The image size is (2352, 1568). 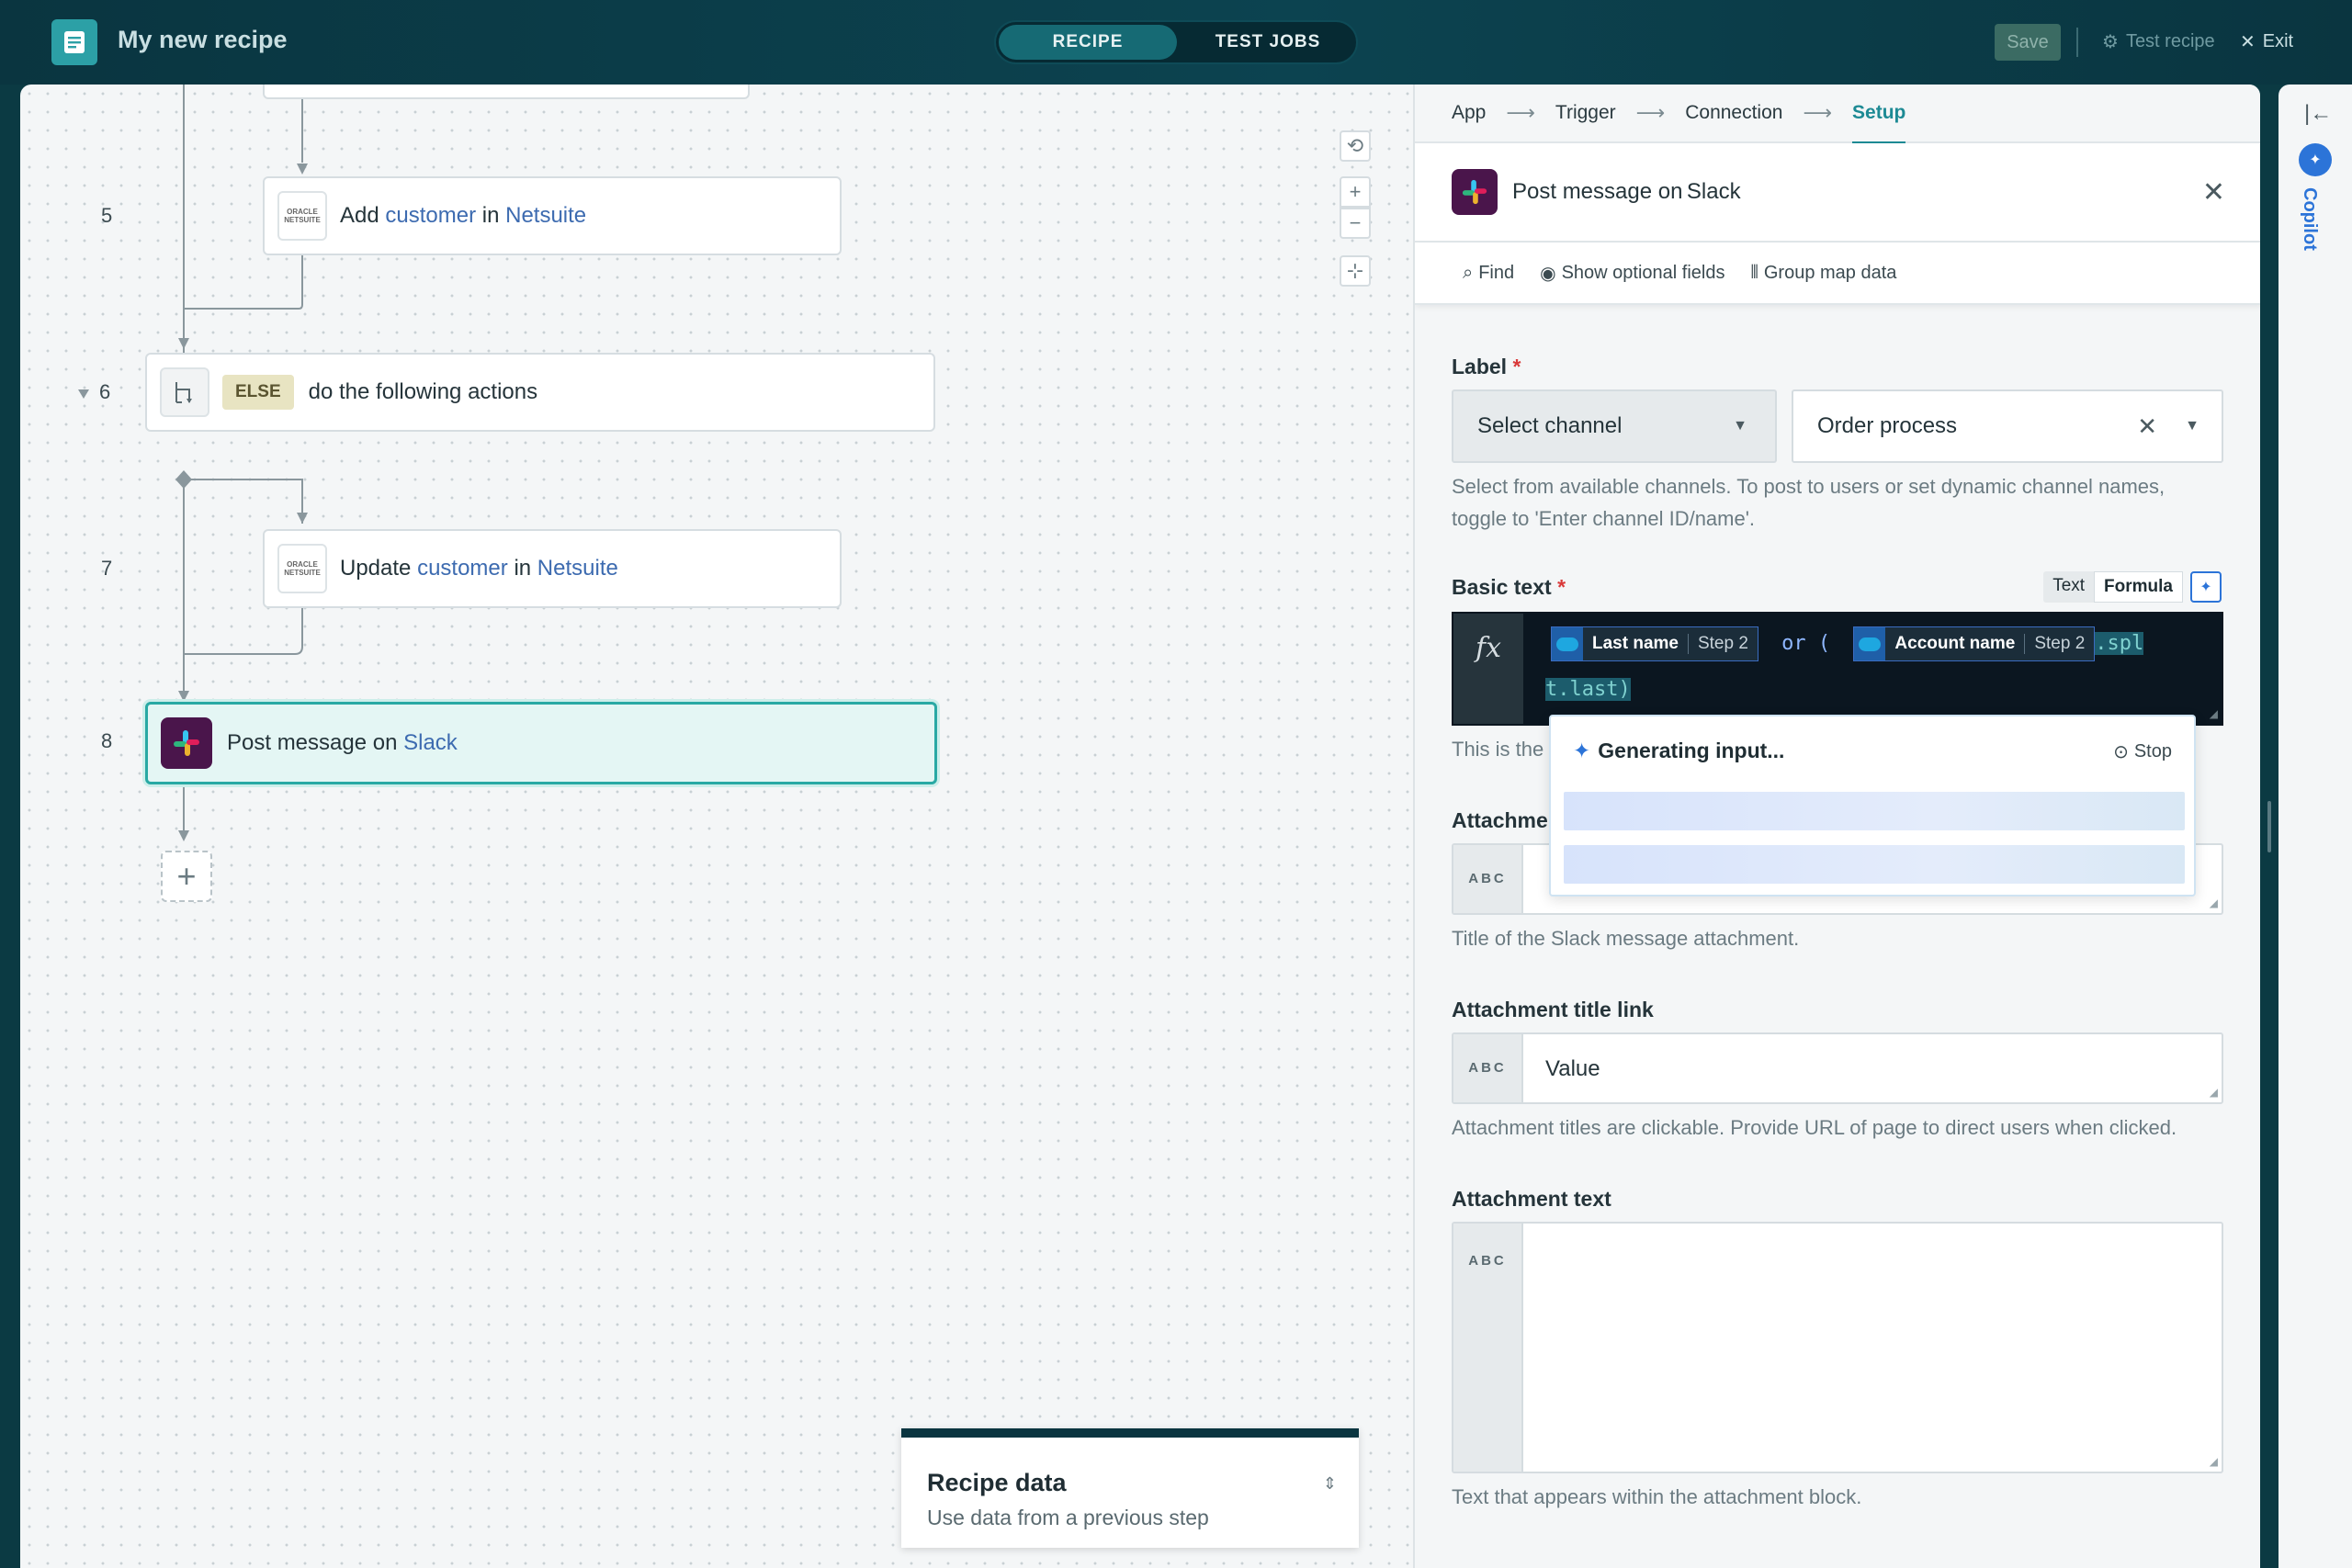 I want to click on expand-icon: ⇕, so click(x=1330, y=1484).